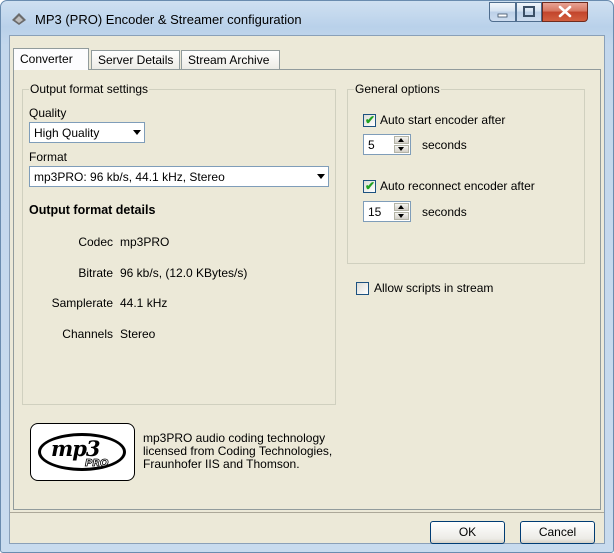 The height and width of the screenshot is (553, 614). What do you see at coordinates (397, 89) in the screenshot?
I see `general-options-group-label: General options` at bounding box center [397, 89].